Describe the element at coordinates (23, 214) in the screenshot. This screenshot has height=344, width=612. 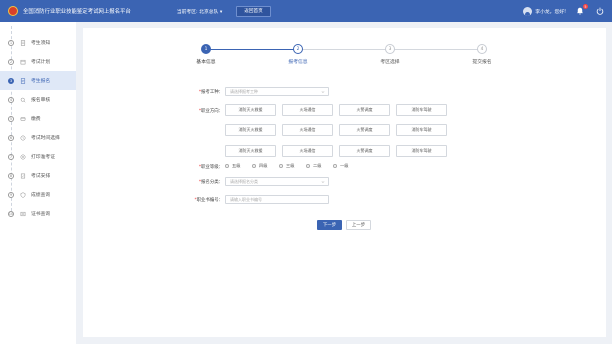
I see `certificate-icon` at that location.